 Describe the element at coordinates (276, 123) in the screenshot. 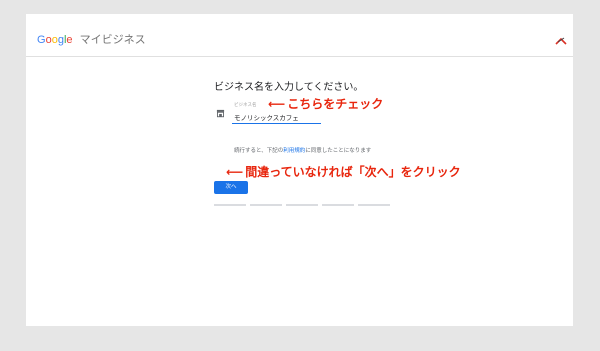

I see `input-underline` at that location.